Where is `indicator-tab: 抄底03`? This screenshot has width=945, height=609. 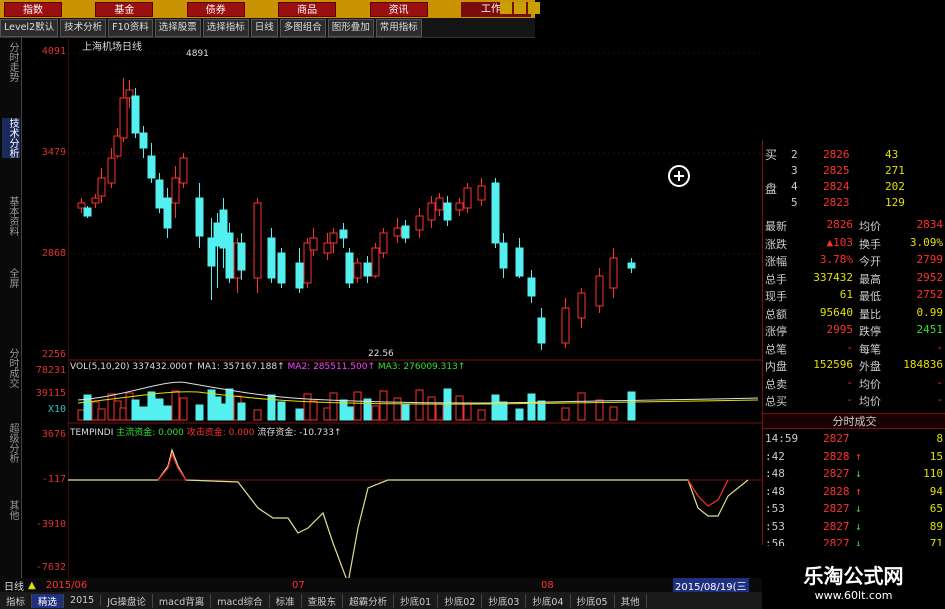 indicator-tab: 抄底03 is located at coordinates (504, 600).